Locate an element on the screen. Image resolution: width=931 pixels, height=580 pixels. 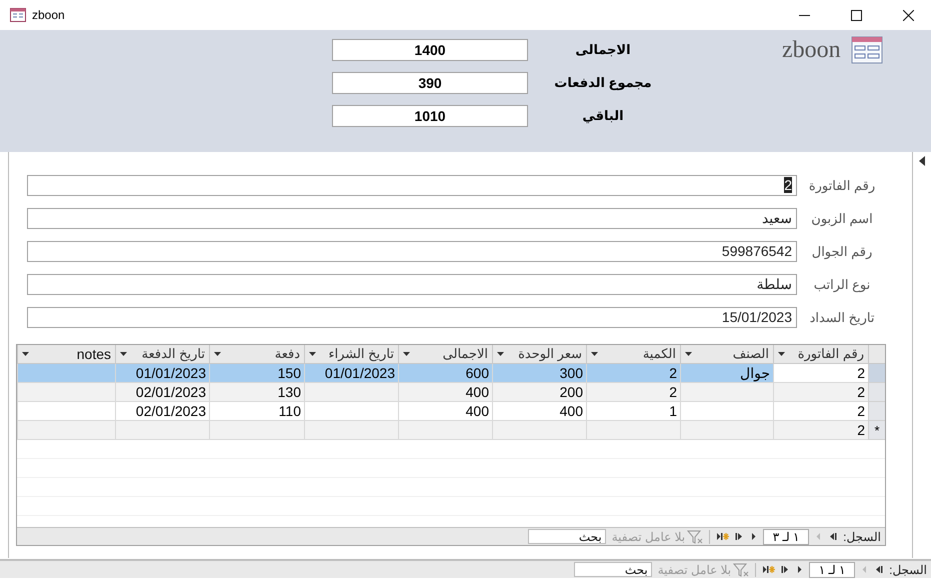
total-label: الاجمالى is located at coordinates (603, 50).